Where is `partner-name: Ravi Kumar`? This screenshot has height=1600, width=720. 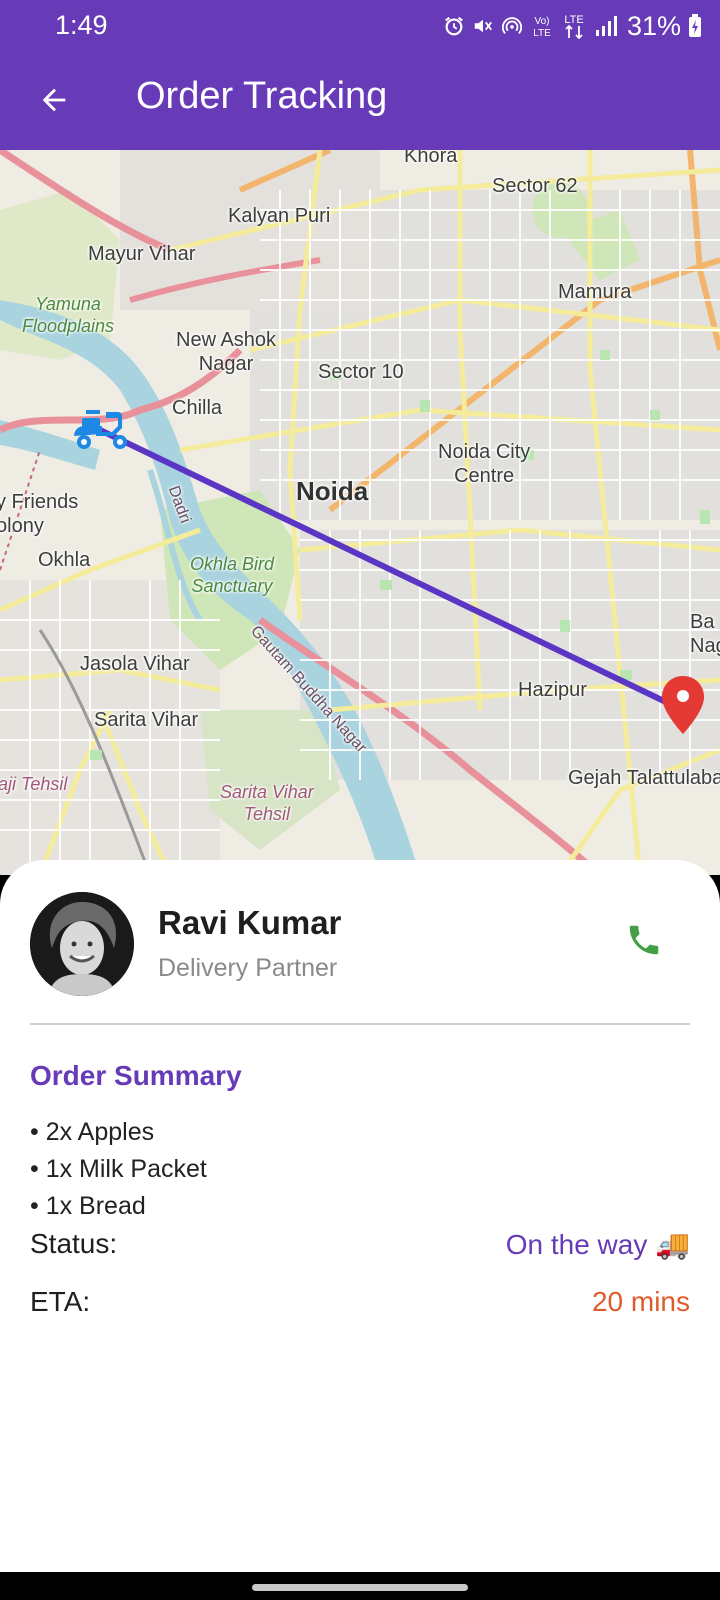 partner-name: Ravi Kumar is located at coordinates (250, 922).